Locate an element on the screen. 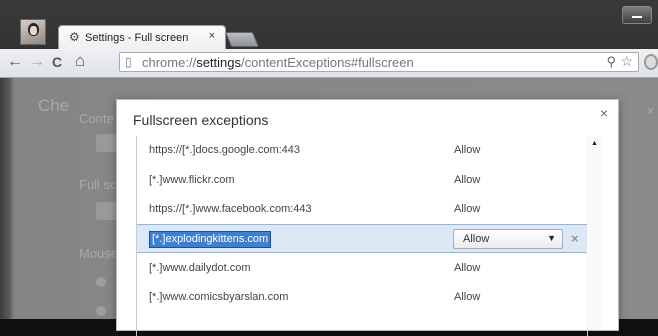 Image resolution: width=658 pixels, height=336 pixels. scrollbar: ▲ is located at coordinates (594, 233).